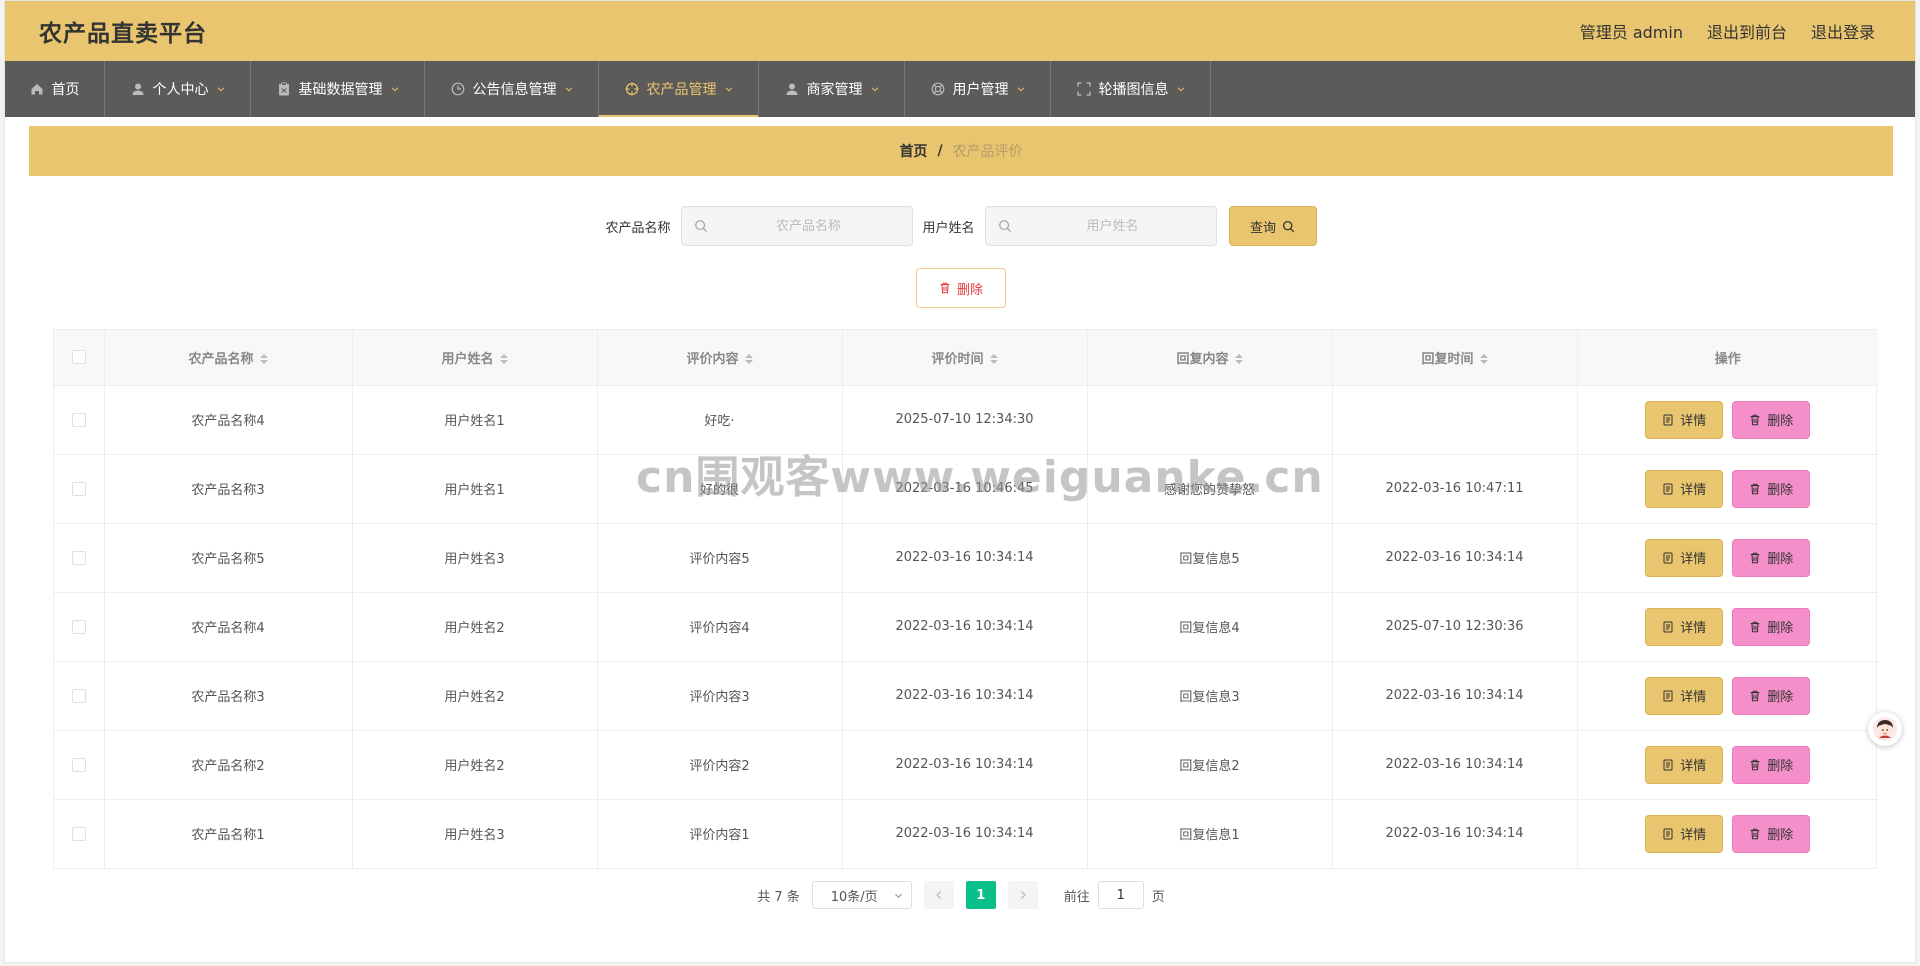  I want to click on nav-item-0: 首页, so click(55, 89).